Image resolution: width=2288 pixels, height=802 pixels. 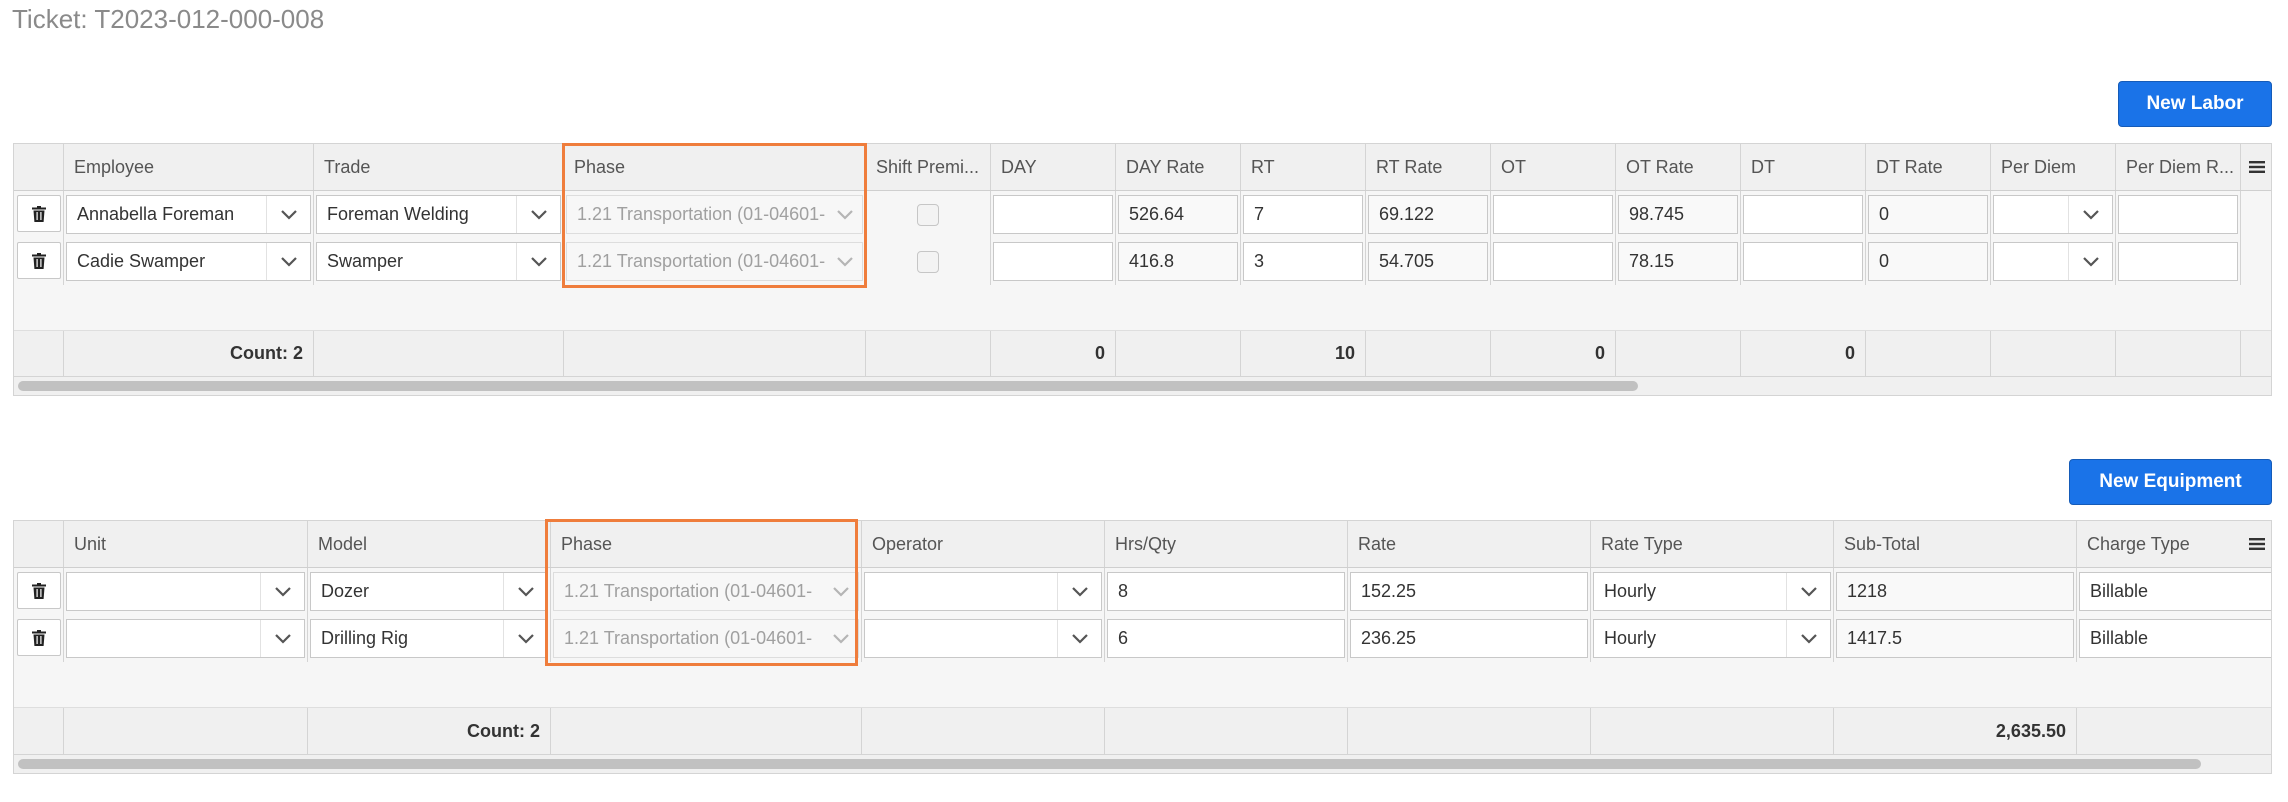 I want to click on labor-col-per-diem: Per Diem, so click(x=2053, y=167).